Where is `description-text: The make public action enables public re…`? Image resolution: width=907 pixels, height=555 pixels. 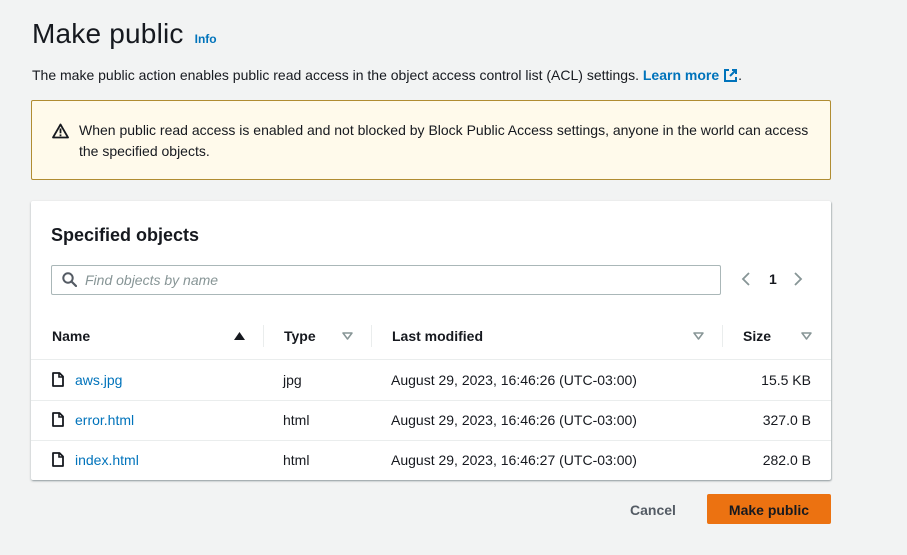
description-text: The make public action enables public re… is located at coordinates (335, 75).